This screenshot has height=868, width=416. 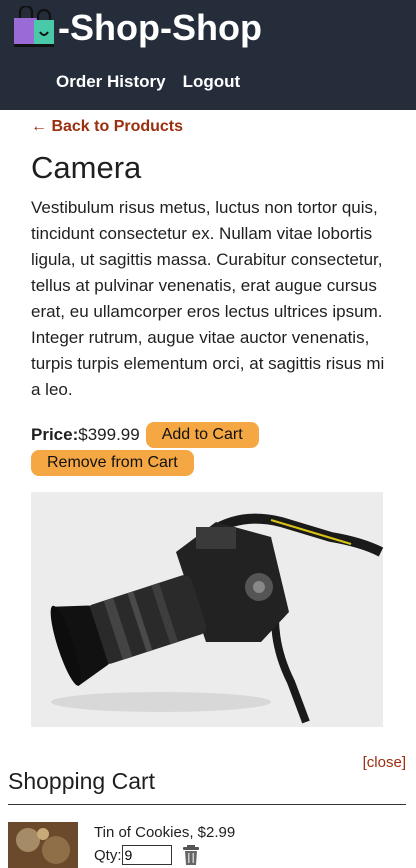 I want to click on price-value: $399.99, so click(x=109, y=434).